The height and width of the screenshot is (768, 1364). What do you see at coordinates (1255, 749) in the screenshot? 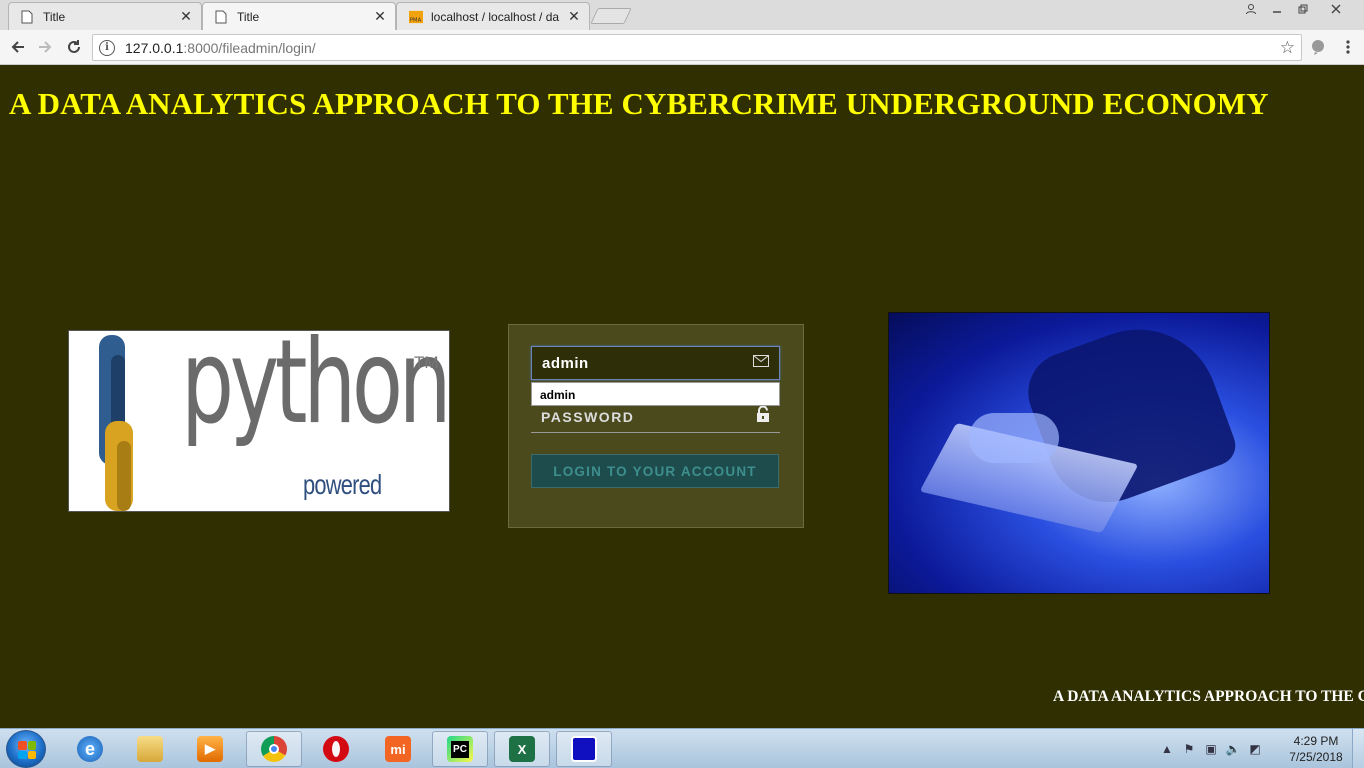
I see `security-icon: ◩` at bounding box center [1255, 749].